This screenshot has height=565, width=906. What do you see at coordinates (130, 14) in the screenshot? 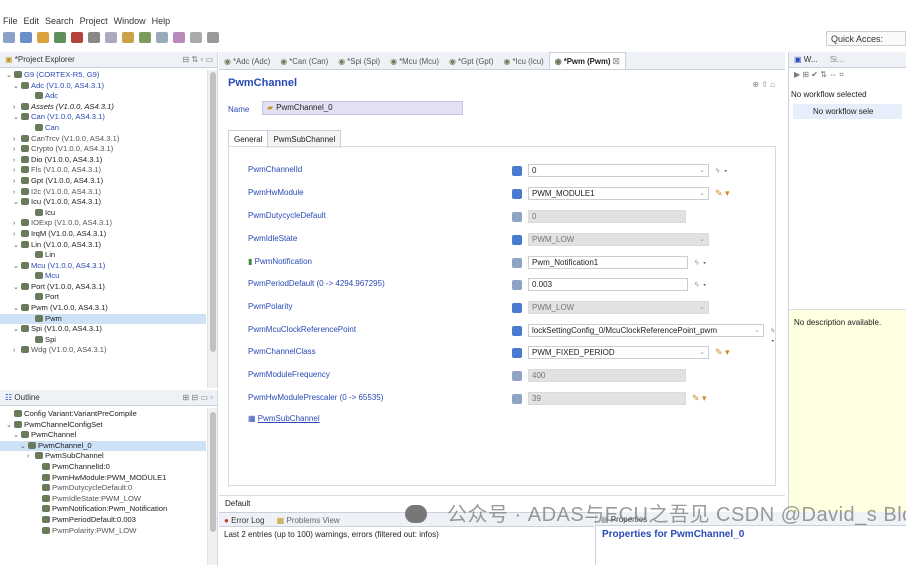
I see `menu-window: Window` at bounding box center [130, 14].